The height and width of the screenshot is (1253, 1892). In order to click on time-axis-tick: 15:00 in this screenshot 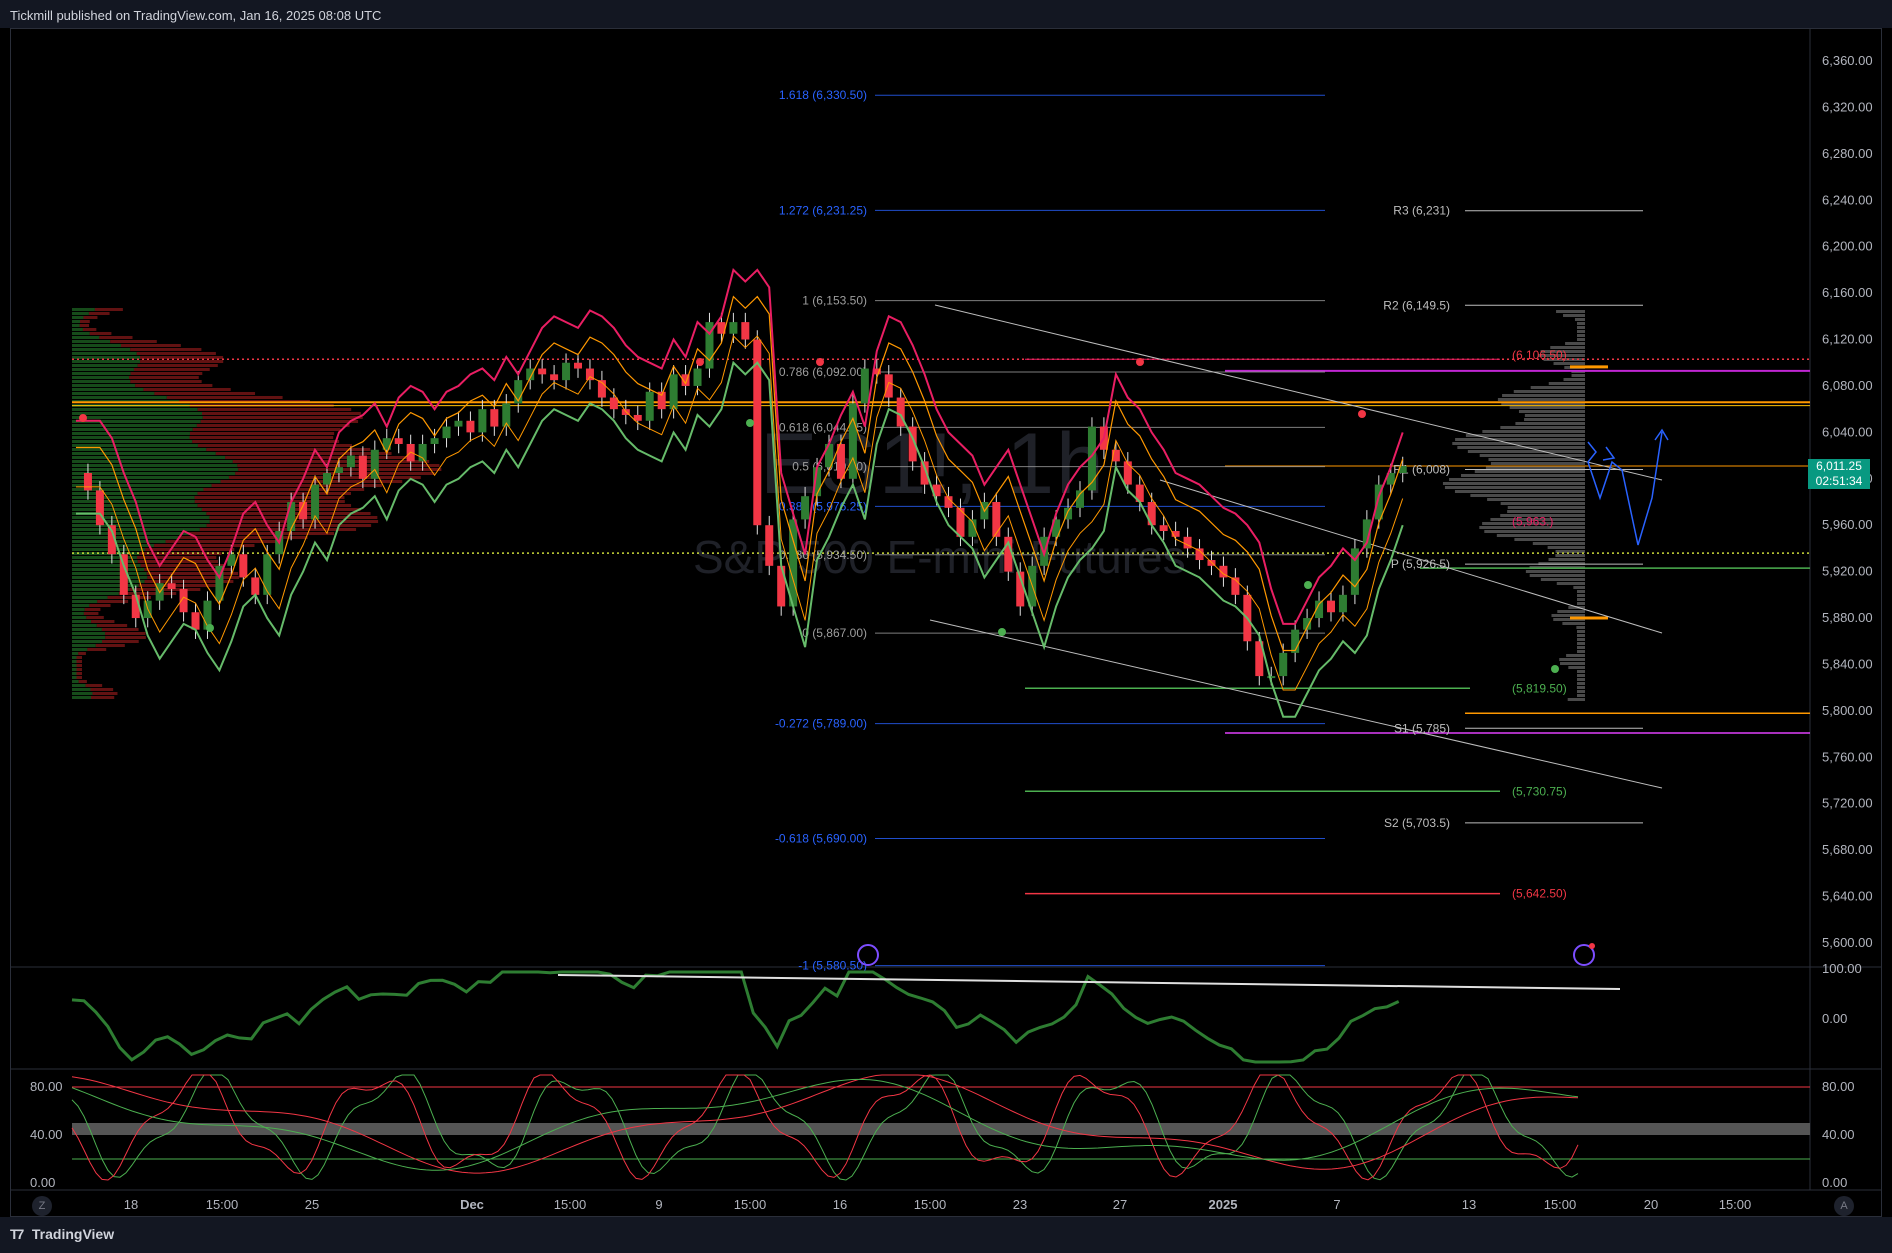, I will do `click(570, 1204)`.